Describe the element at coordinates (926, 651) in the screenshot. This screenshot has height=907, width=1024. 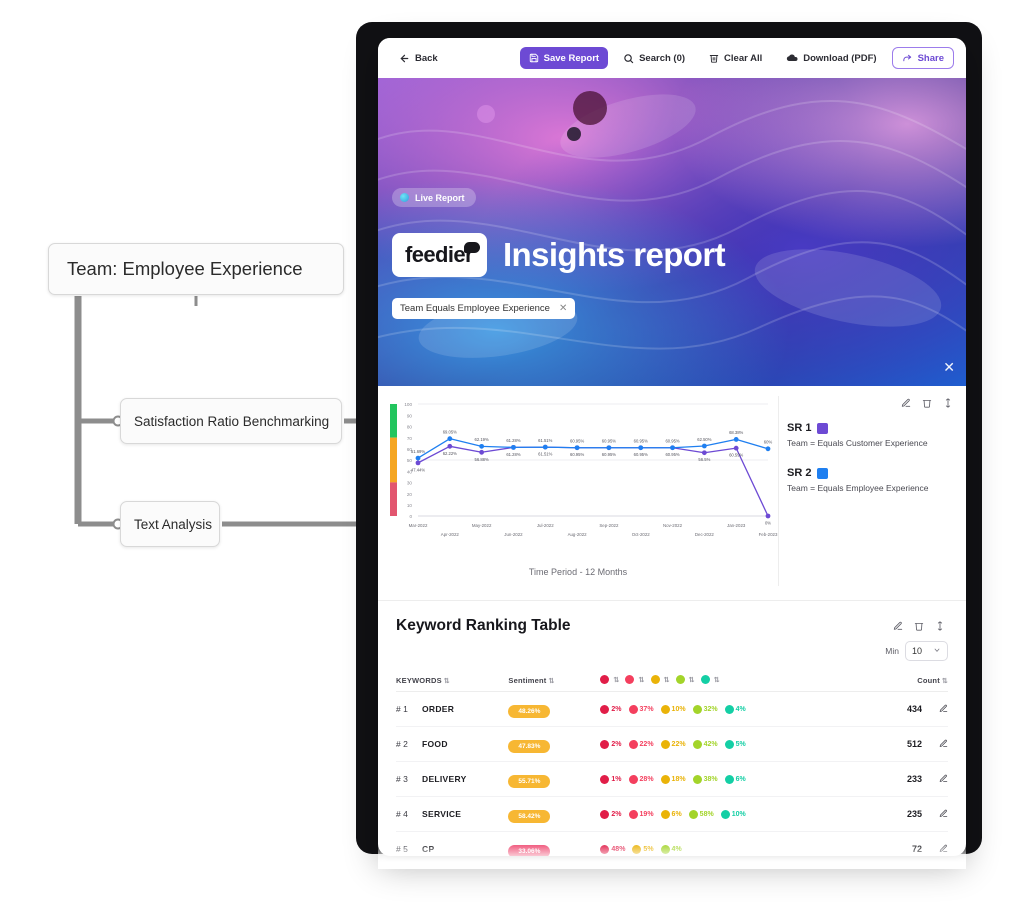
I see `min-select: 10` at that location.